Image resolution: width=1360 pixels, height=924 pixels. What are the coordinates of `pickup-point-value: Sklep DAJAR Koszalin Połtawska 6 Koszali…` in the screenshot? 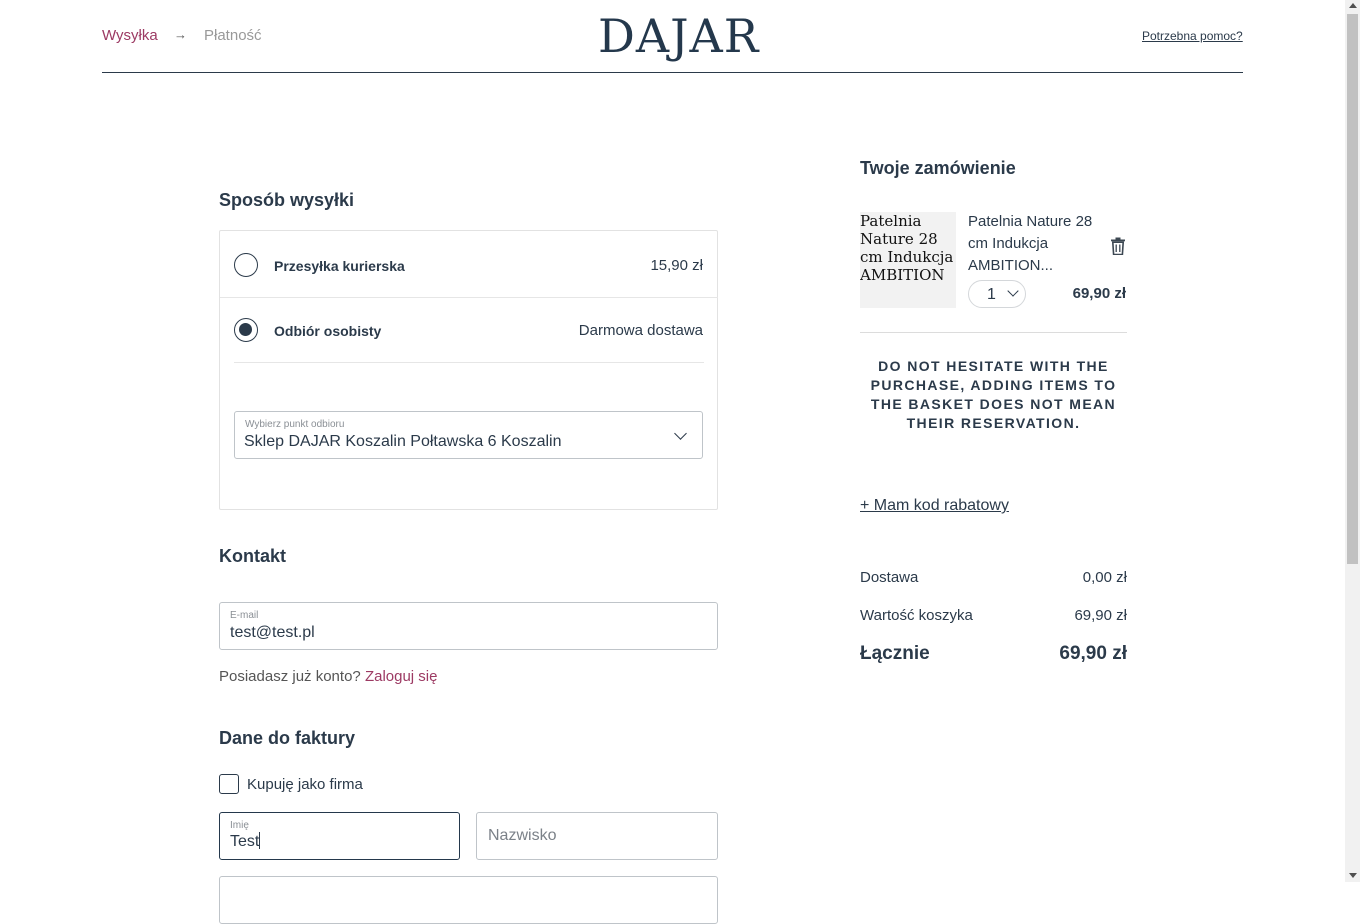 It's located at (403, 441).